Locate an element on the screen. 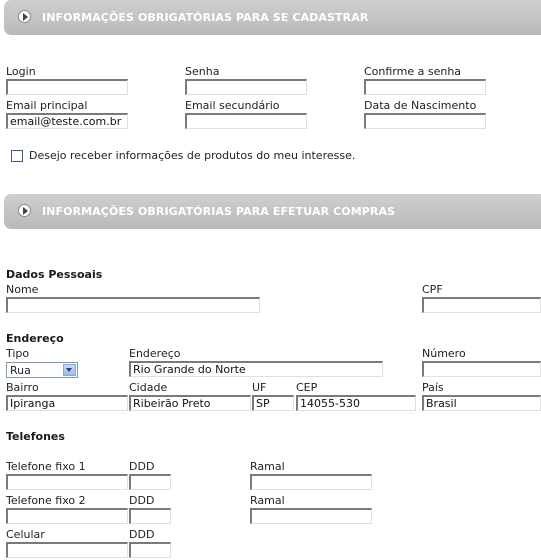 This screenshot has height=560, width=541. email-principal-input: email@teste.com.br is located at coordinates (67, 121).